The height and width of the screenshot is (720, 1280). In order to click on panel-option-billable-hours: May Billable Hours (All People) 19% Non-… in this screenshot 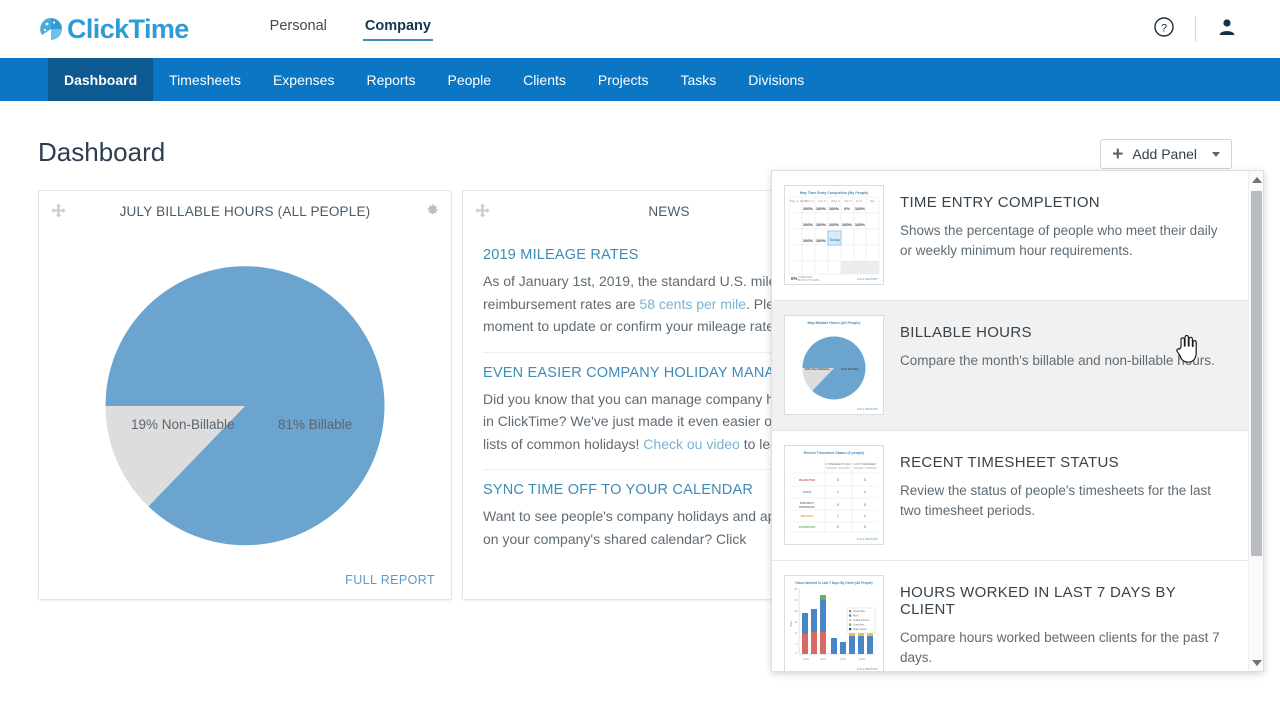, I will do `click(1010, 366)`.